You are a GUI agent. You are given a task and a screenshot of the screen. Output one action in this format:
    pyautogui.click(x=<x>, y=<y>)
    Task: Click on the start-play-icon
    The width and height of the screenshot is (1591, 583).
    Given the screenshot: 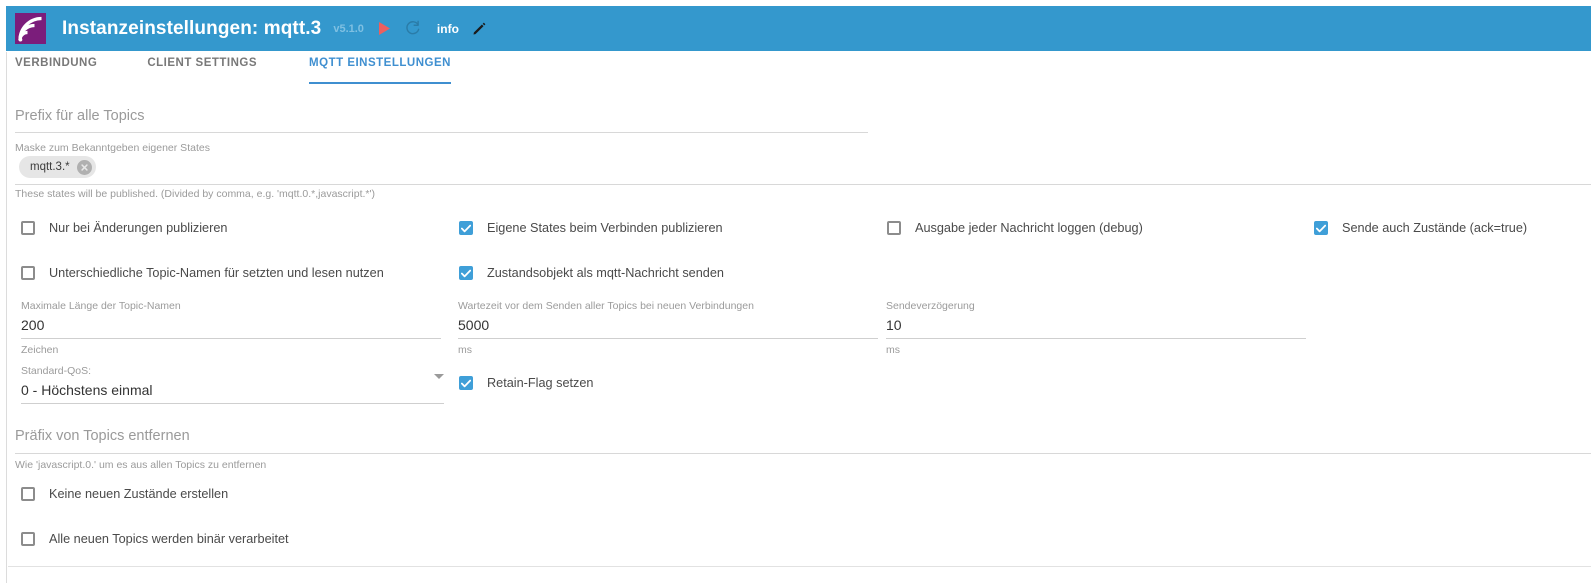 What is the action you would take?
    pyautogui.click(x=384, y=29)
    